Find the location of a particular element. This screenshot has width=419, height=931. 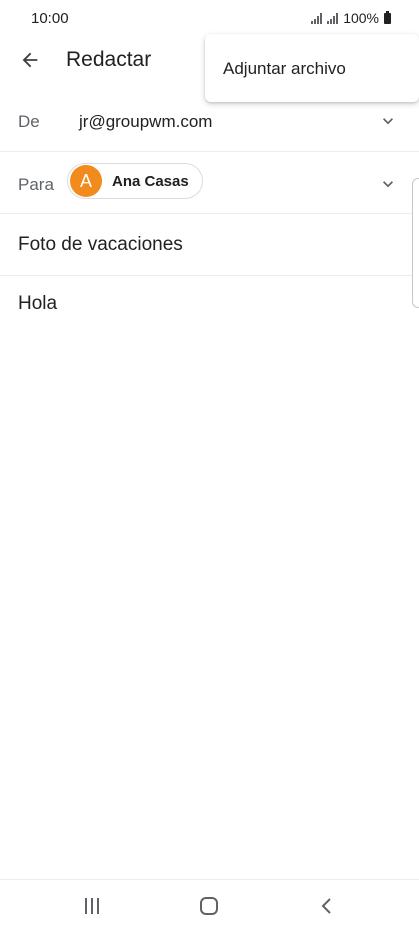

battery-icon is located at coordinates (387, 17).